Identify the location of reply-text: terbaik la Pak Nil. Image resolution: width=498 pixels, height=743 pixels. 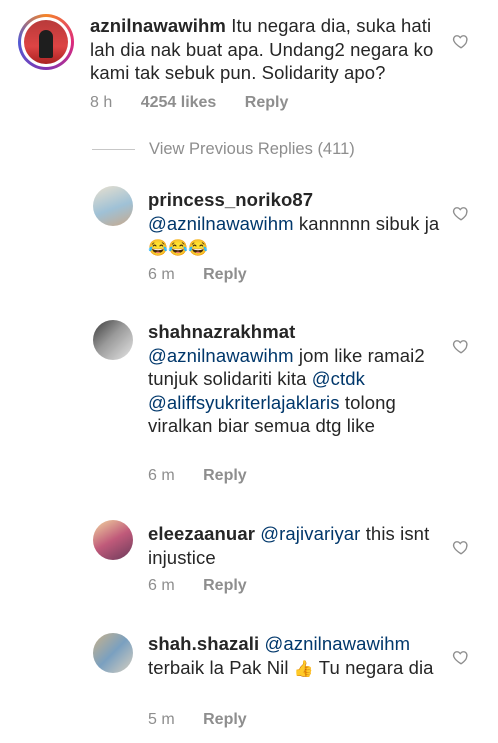
(221, 667).